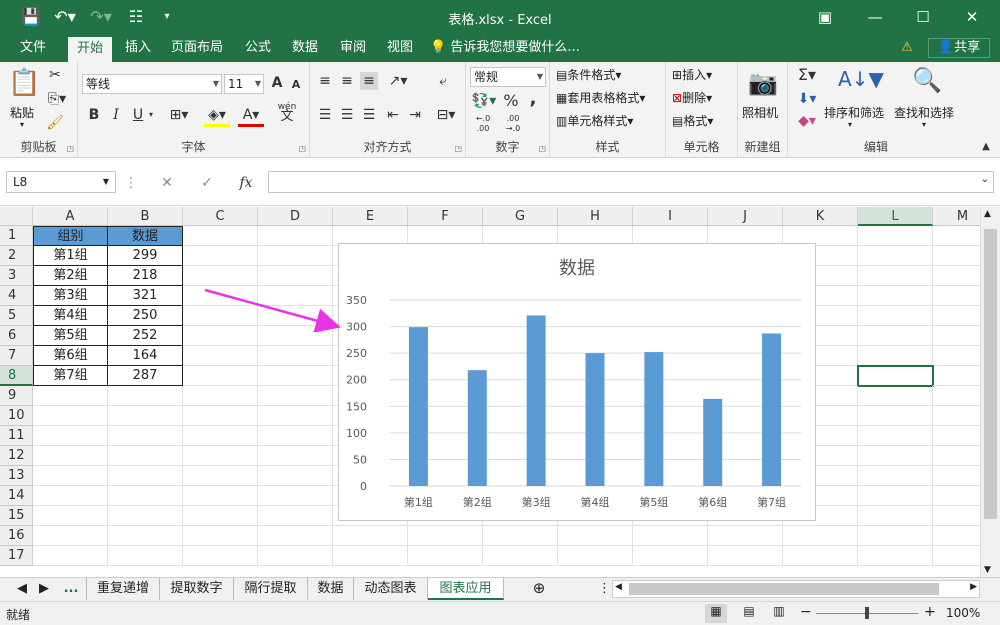  Describe the element at coordinates (16, 316) in the screenshot. I see `row-header: 5` at that location.